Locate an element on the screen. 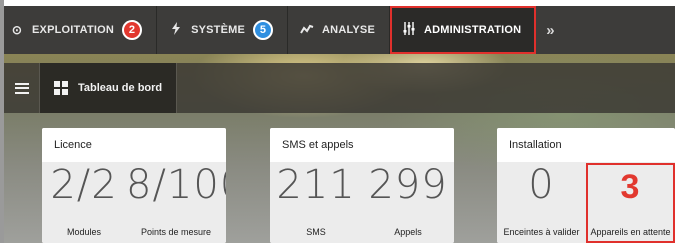  nav-tab-exploitation-label: EXPLOITATION is located at coordinates (73, 30).